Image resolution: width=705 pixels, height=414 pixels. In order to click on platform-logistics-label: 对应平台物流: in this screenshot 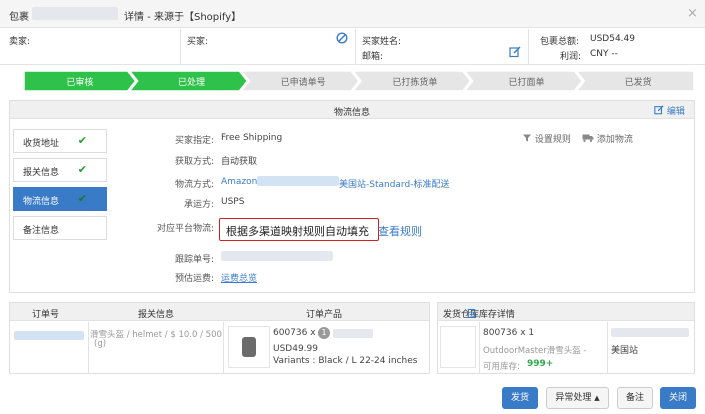, I will do `click(185, 229)`.